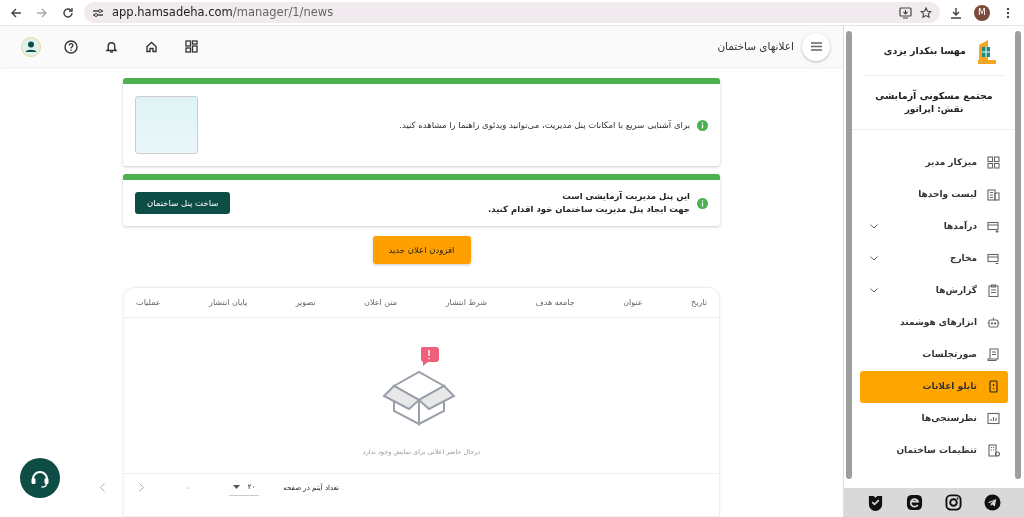 The width and height of the screenshot is (1024, 517). What do you see at coordinates (589, 209) in the screenshot?
I see `trial-text: جهت ایجاد پنل مدیریت ساختمان خود اقدام کنید.` at bounding box center [589, 209].